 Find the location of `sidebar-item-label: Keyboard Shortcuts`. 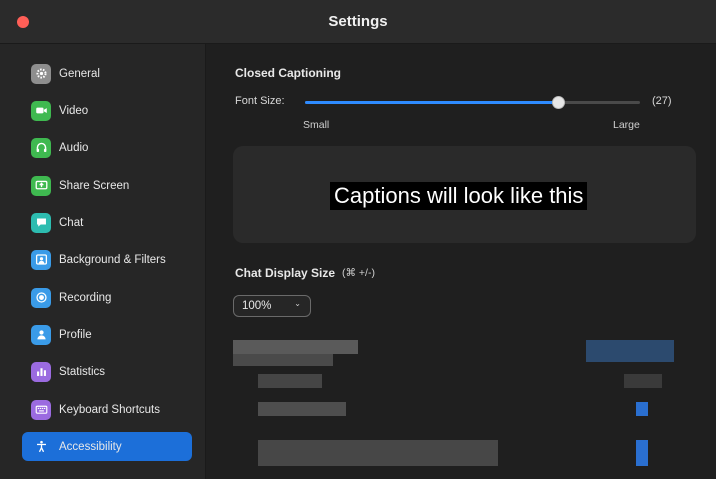

sidebar-item-label: Keyboard Shortcuts is located at coordinates (110, 409).